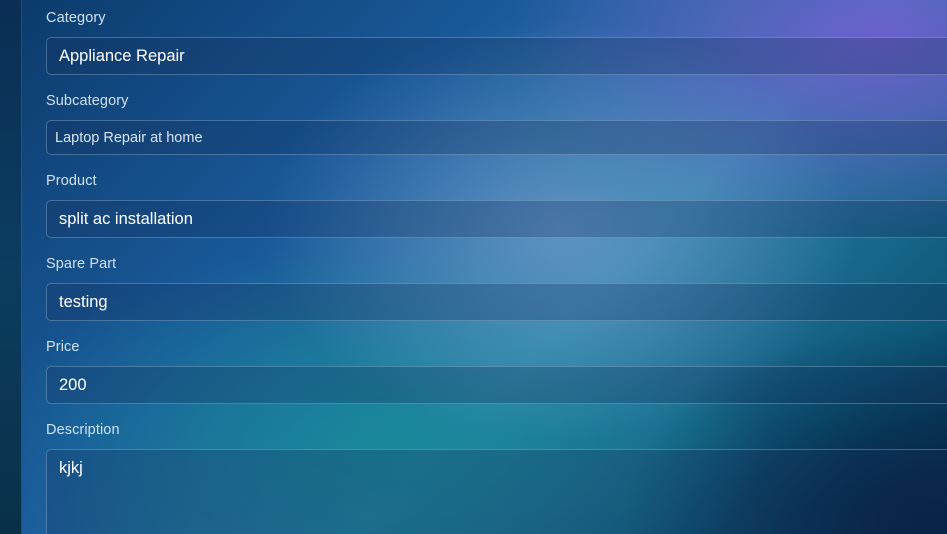 The width and height of the screenshot is (947, 534). I want to click on sidebar-edge, so click(11, 267).